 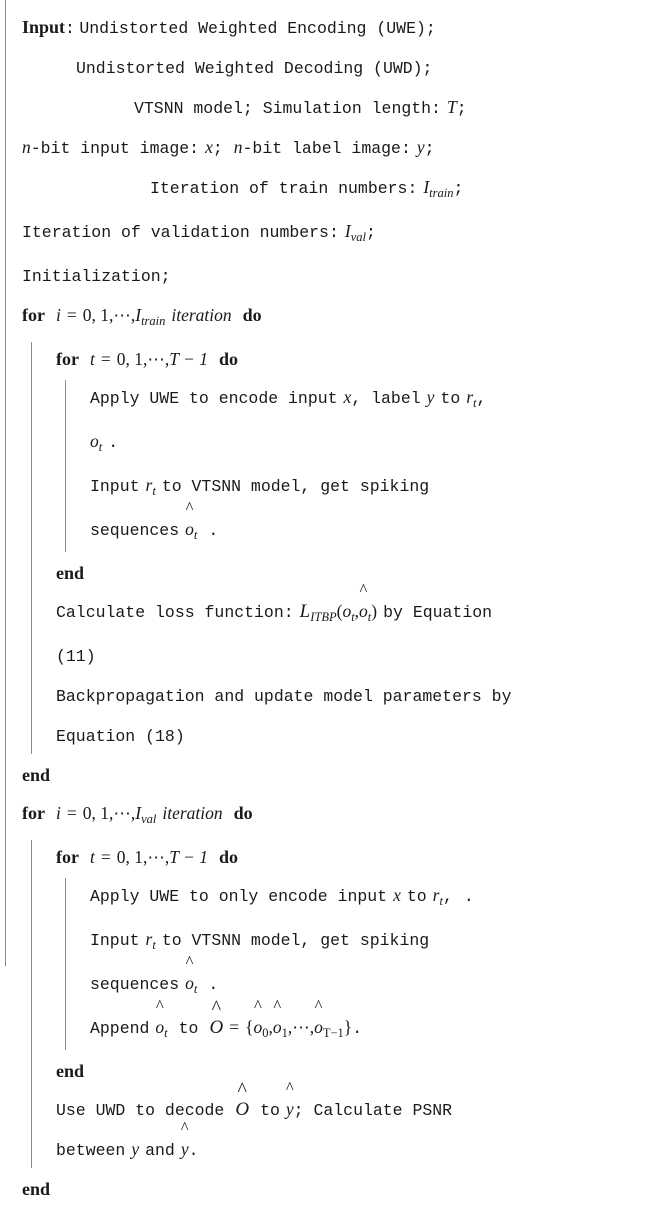 What do you see at coordinates (254, 68) in the screenshot?
I see `input-uwd-text: Undistorted Weighted Decoding (UWD);` at bounding box center [254, 68].